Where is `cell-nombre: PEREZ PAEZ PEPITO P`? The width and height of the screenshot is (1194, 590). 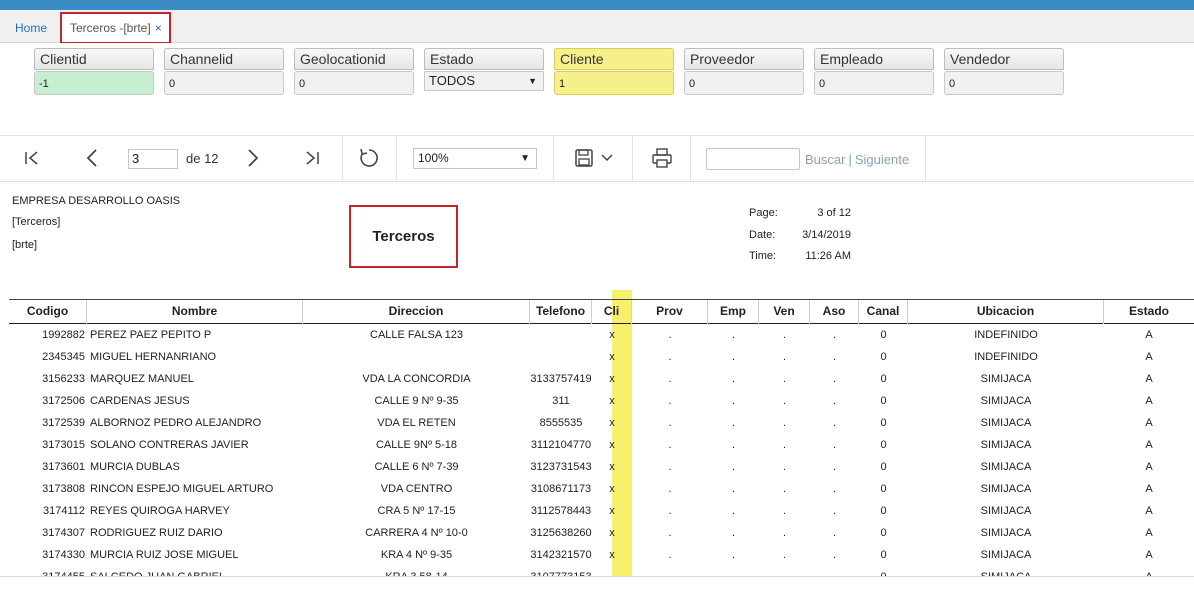 cell-nombre: PEREZ PAEZ PEPITO P is located at coordinates (151, 335).